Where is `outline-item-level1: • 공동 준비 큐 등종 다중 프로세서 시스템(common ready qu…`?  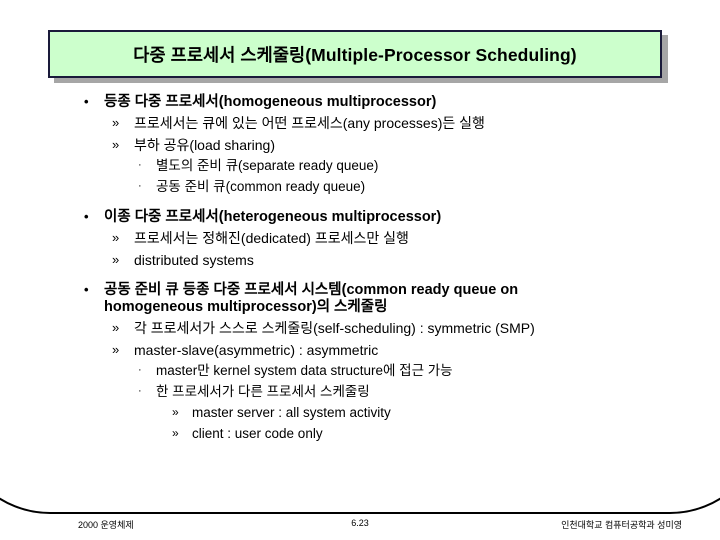 outline-item-level1: • 공동 준비 큐 등종 다중 프로세서 시스템(common ready qu… is located at coordinates (360, 299).